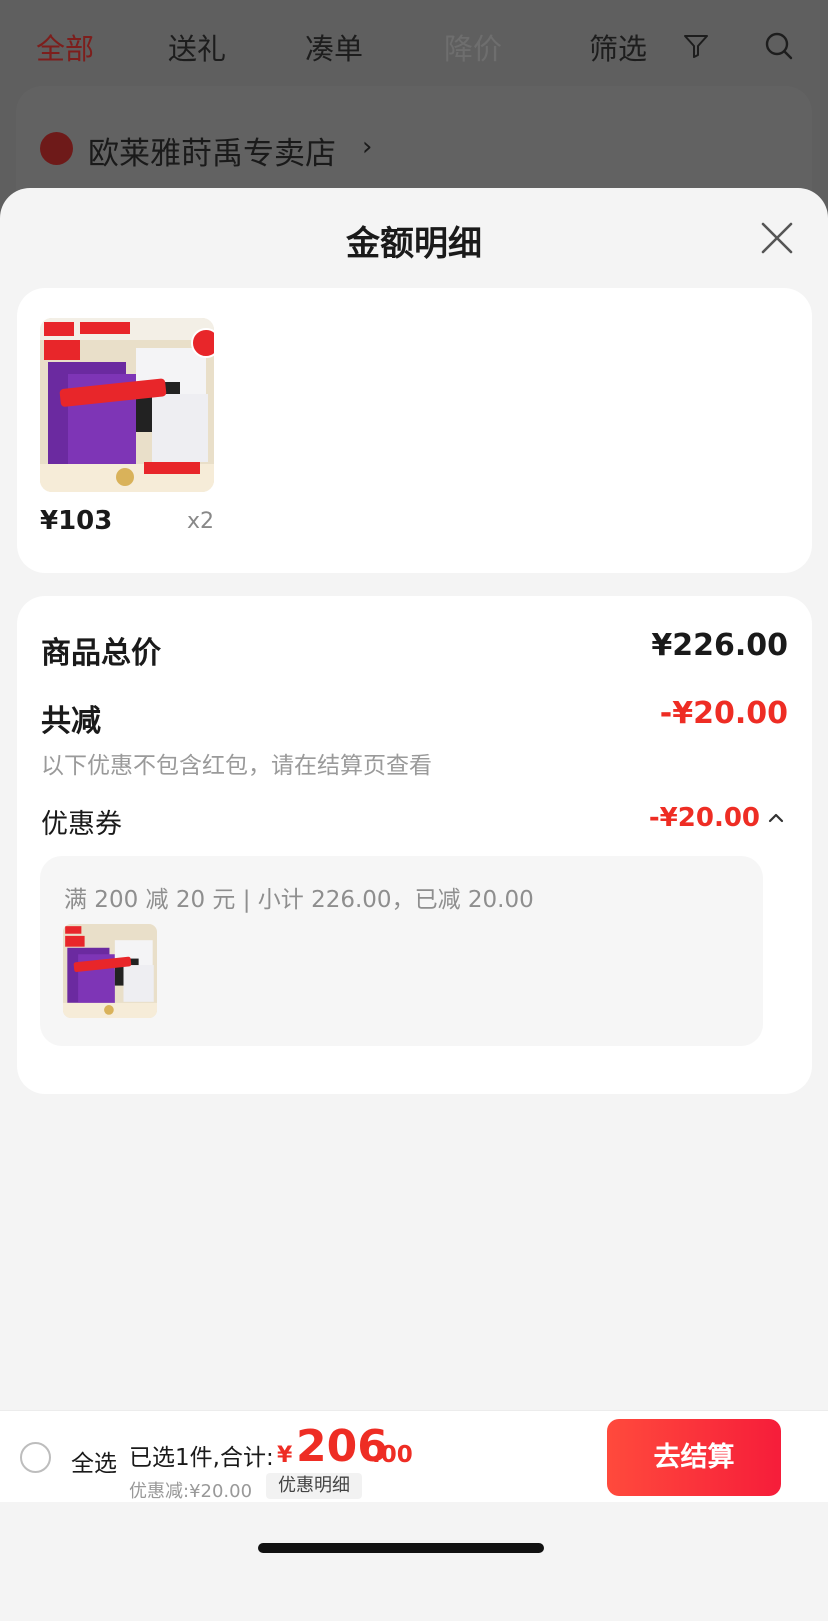  What do you see at coordinates (777, 238) in the screenshot?
I see `close-icon` at bounding box center [777, 238].